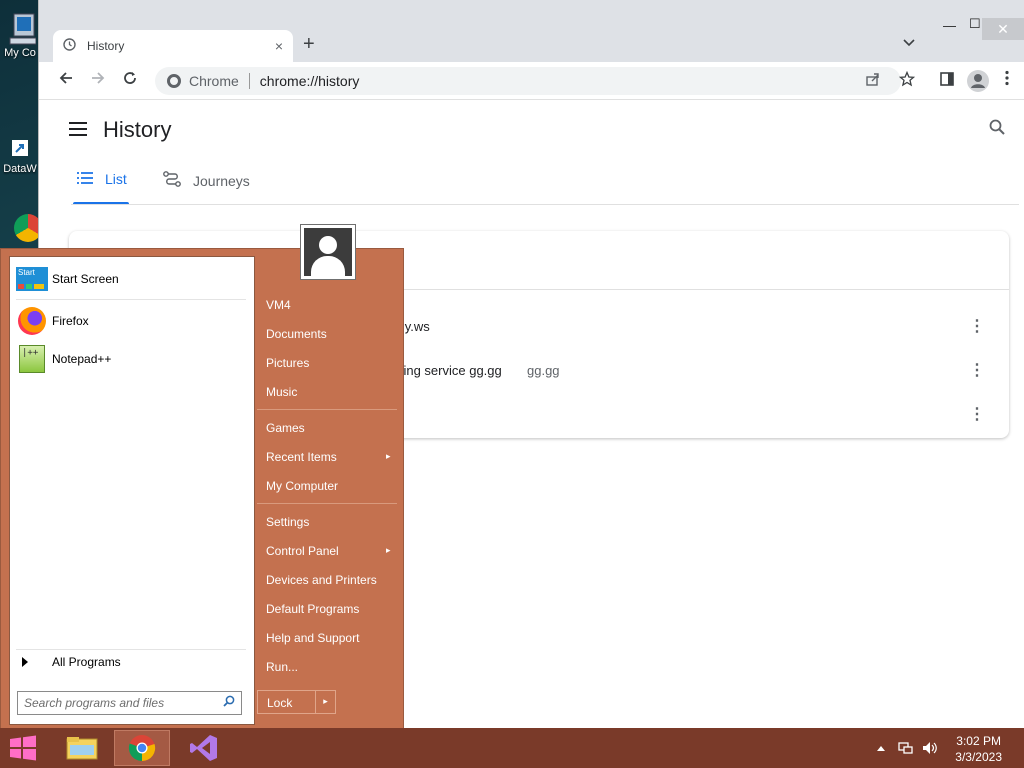 The width and height of the screenshot is (1024, 768). What do you see at coordinates (133, 359) in the screenshot?
I see `pinned-notepad-plus-plus: |++ Notepad++` at bounding box center [133, 359].